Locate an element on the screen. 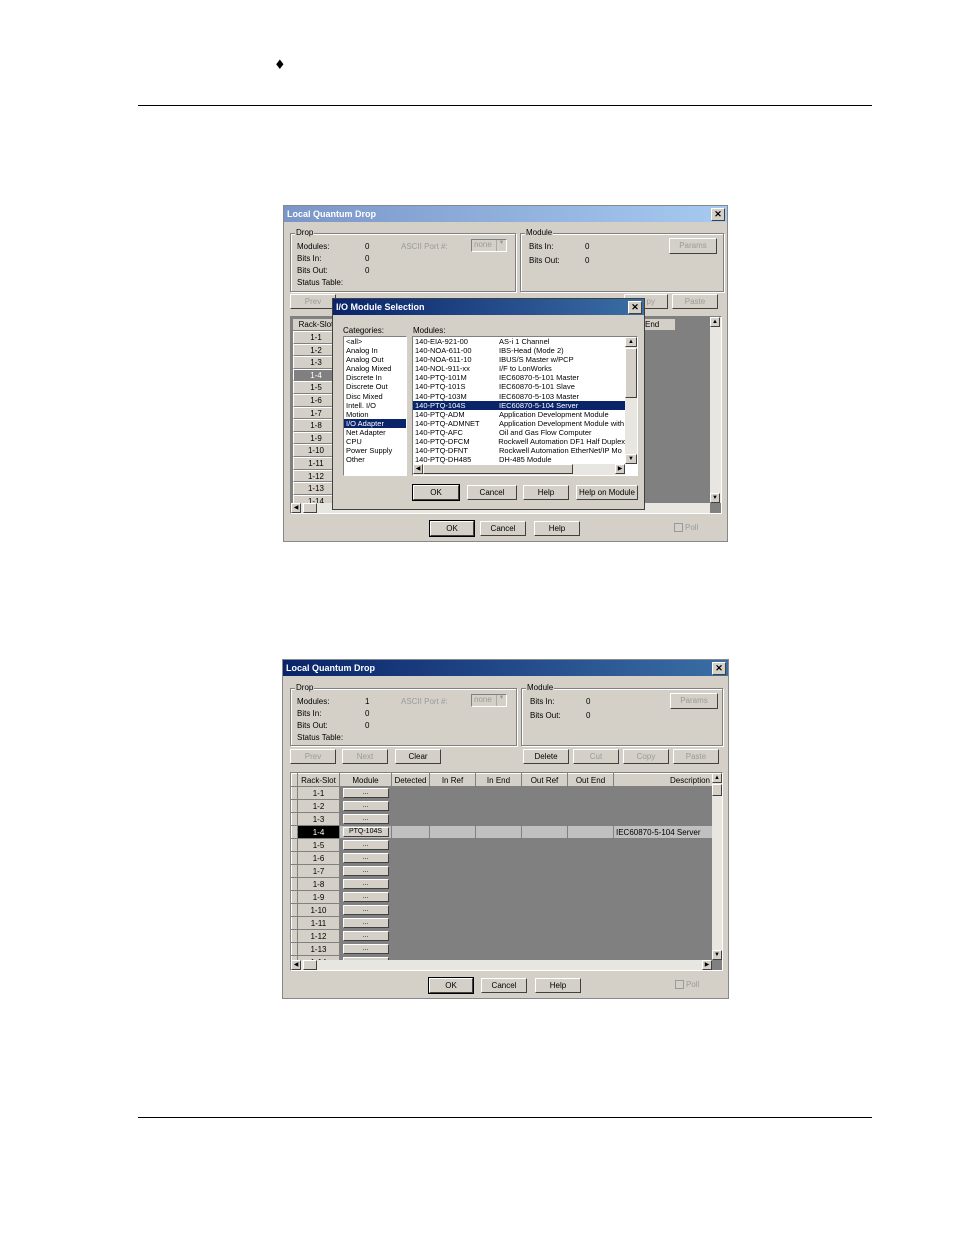  rack-slot-cell: 1-3 is located at coordinates (318, 819).